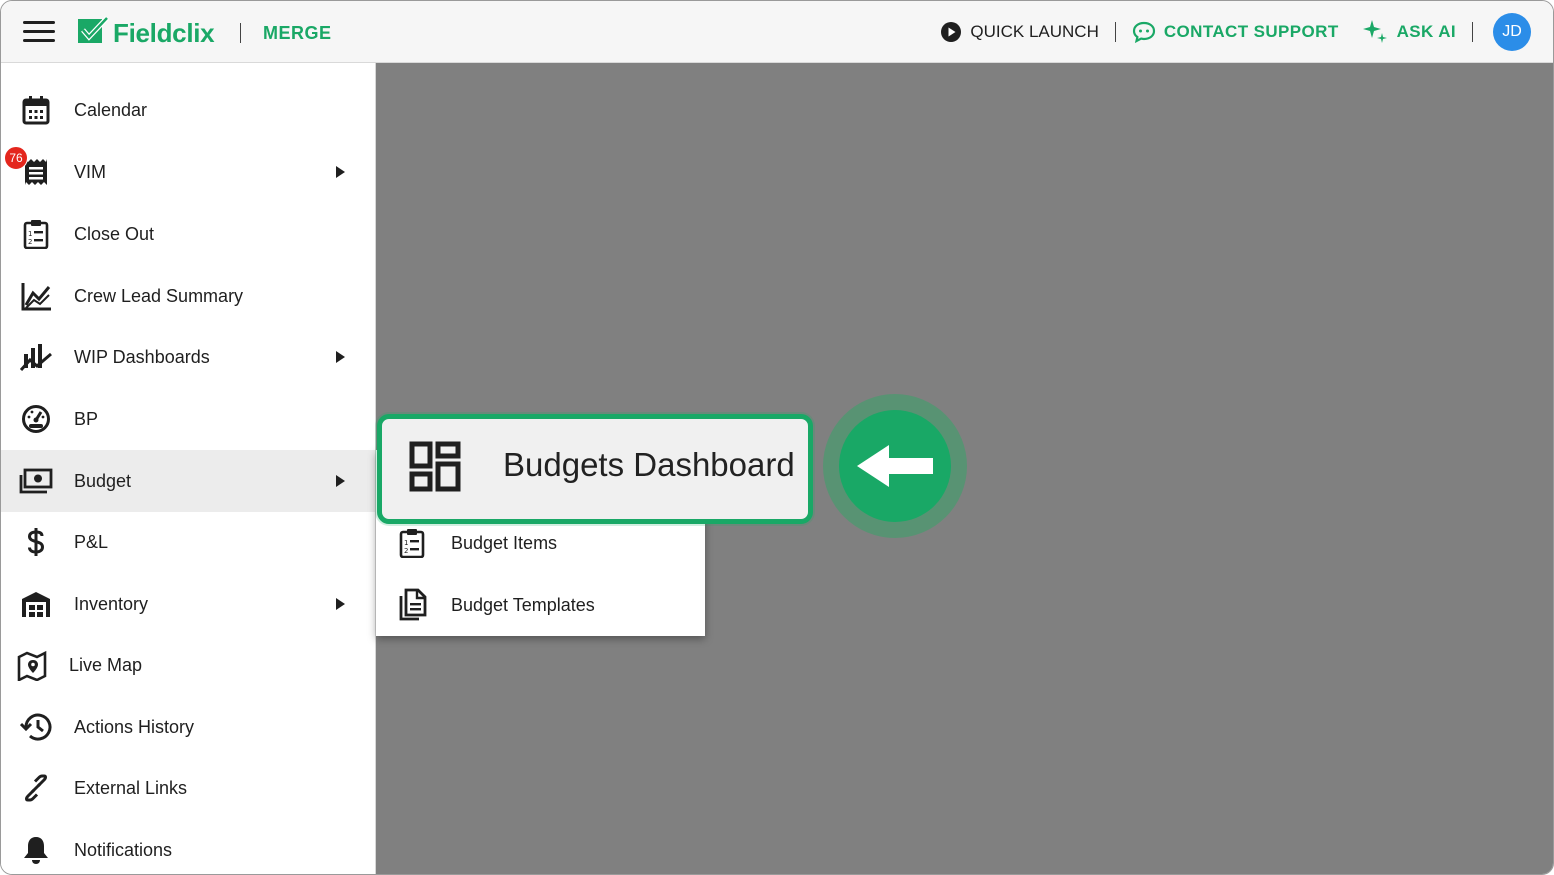  What do you see at coordinates (36, 727) in the screenshot?
I see `history-icon` at bounding box center [36, 727].